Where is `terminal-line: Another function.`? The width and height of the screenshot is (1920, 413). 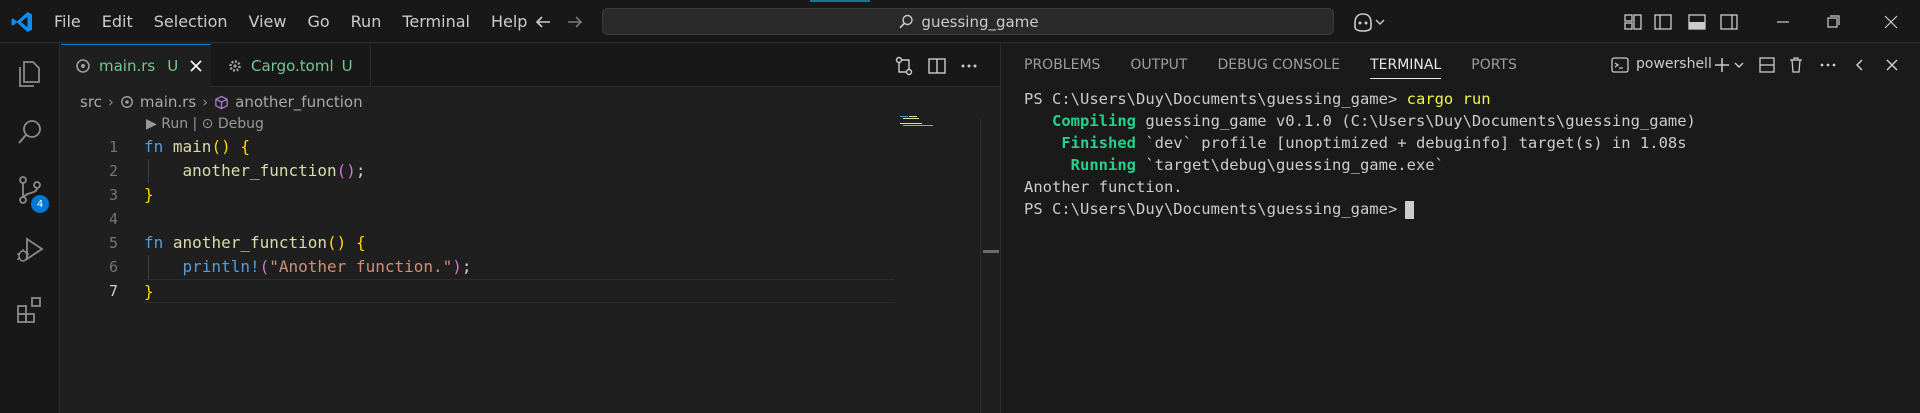 terminal-line: Another function. is located at coordinates (1103, 187).